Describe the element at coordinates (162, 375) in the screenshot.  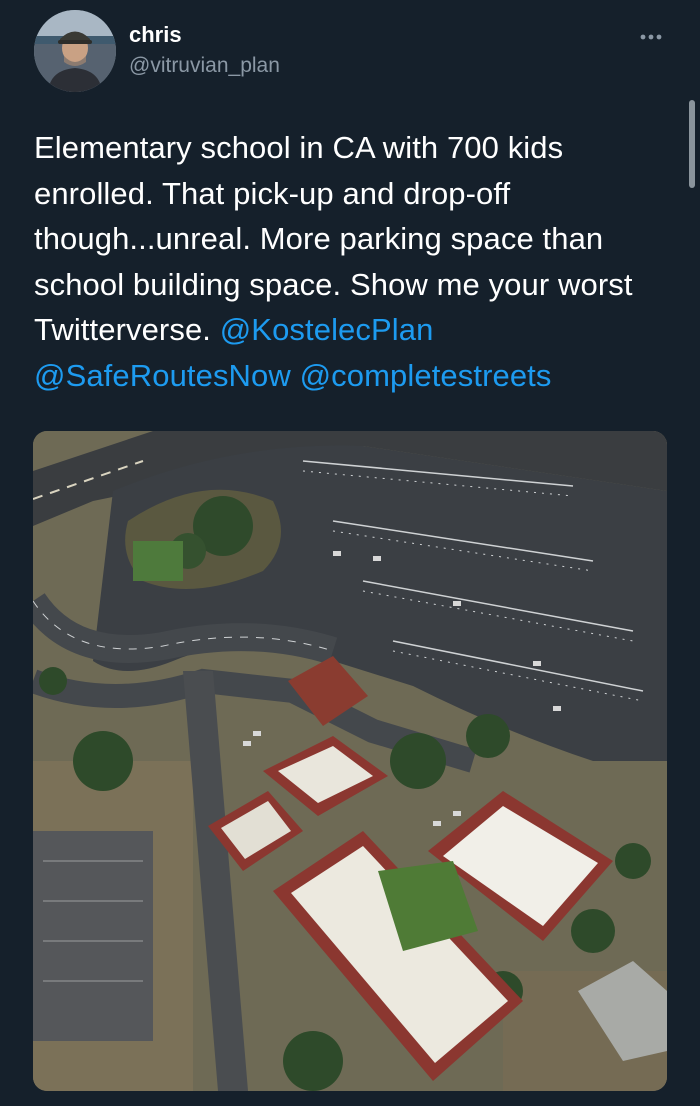
I see `mention-link: @SafeRoutesNow` at that location.